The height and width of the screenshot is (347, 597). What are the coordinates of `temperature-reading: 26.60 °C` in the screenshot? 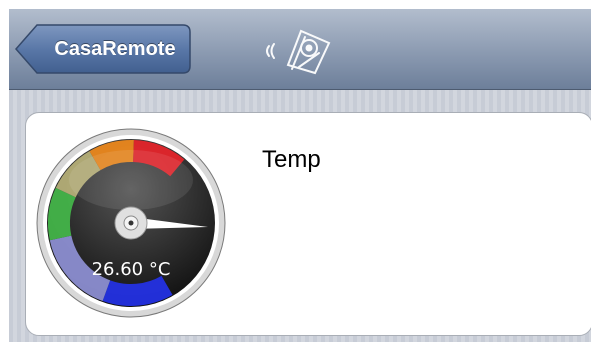 It's located at (131, 269).